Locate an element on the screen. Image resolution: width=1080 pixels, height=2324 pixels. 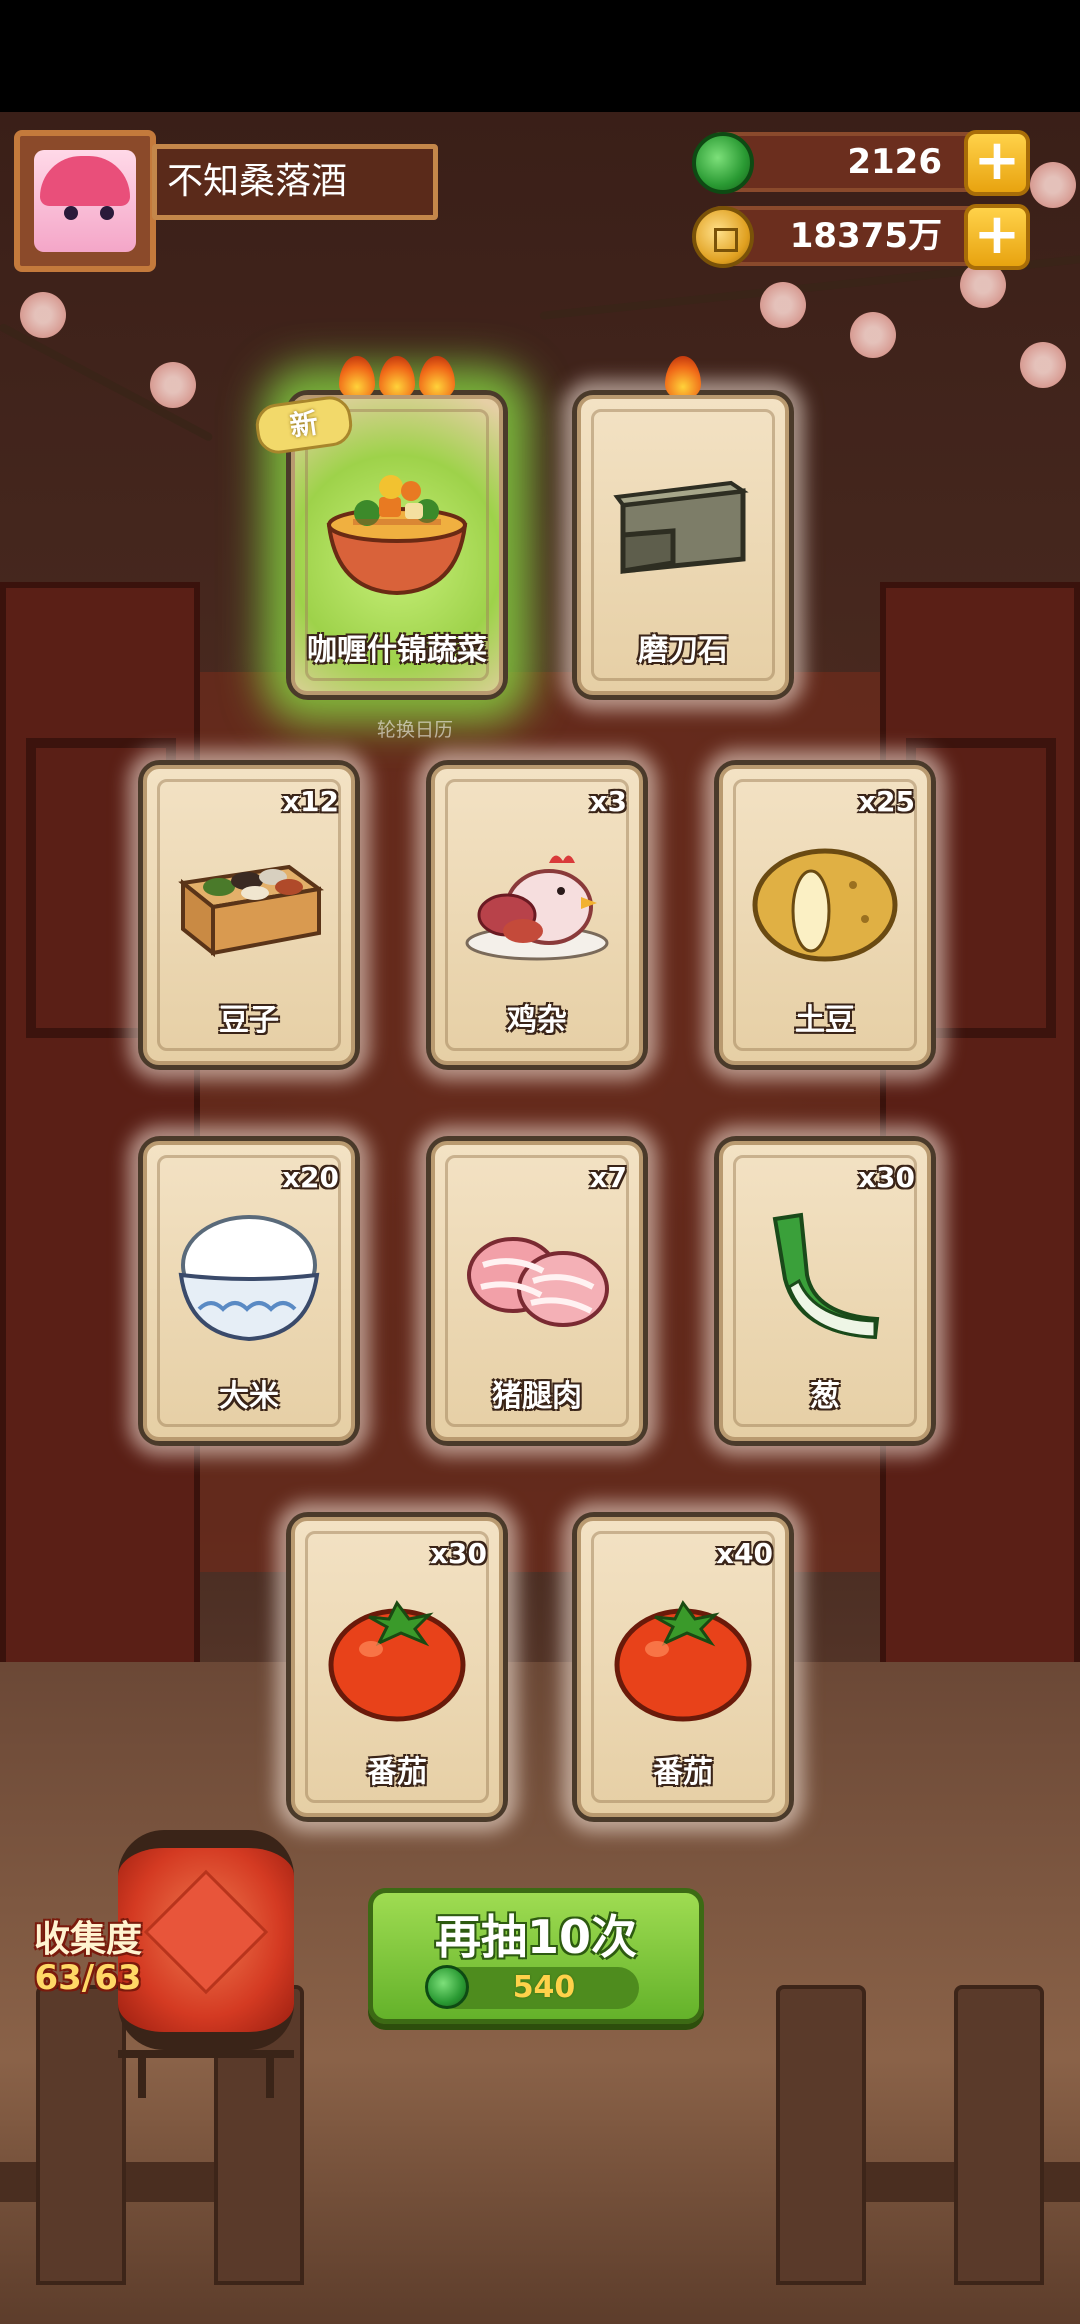
collection-value: 63/63 is located at coordinates (88, 1978).